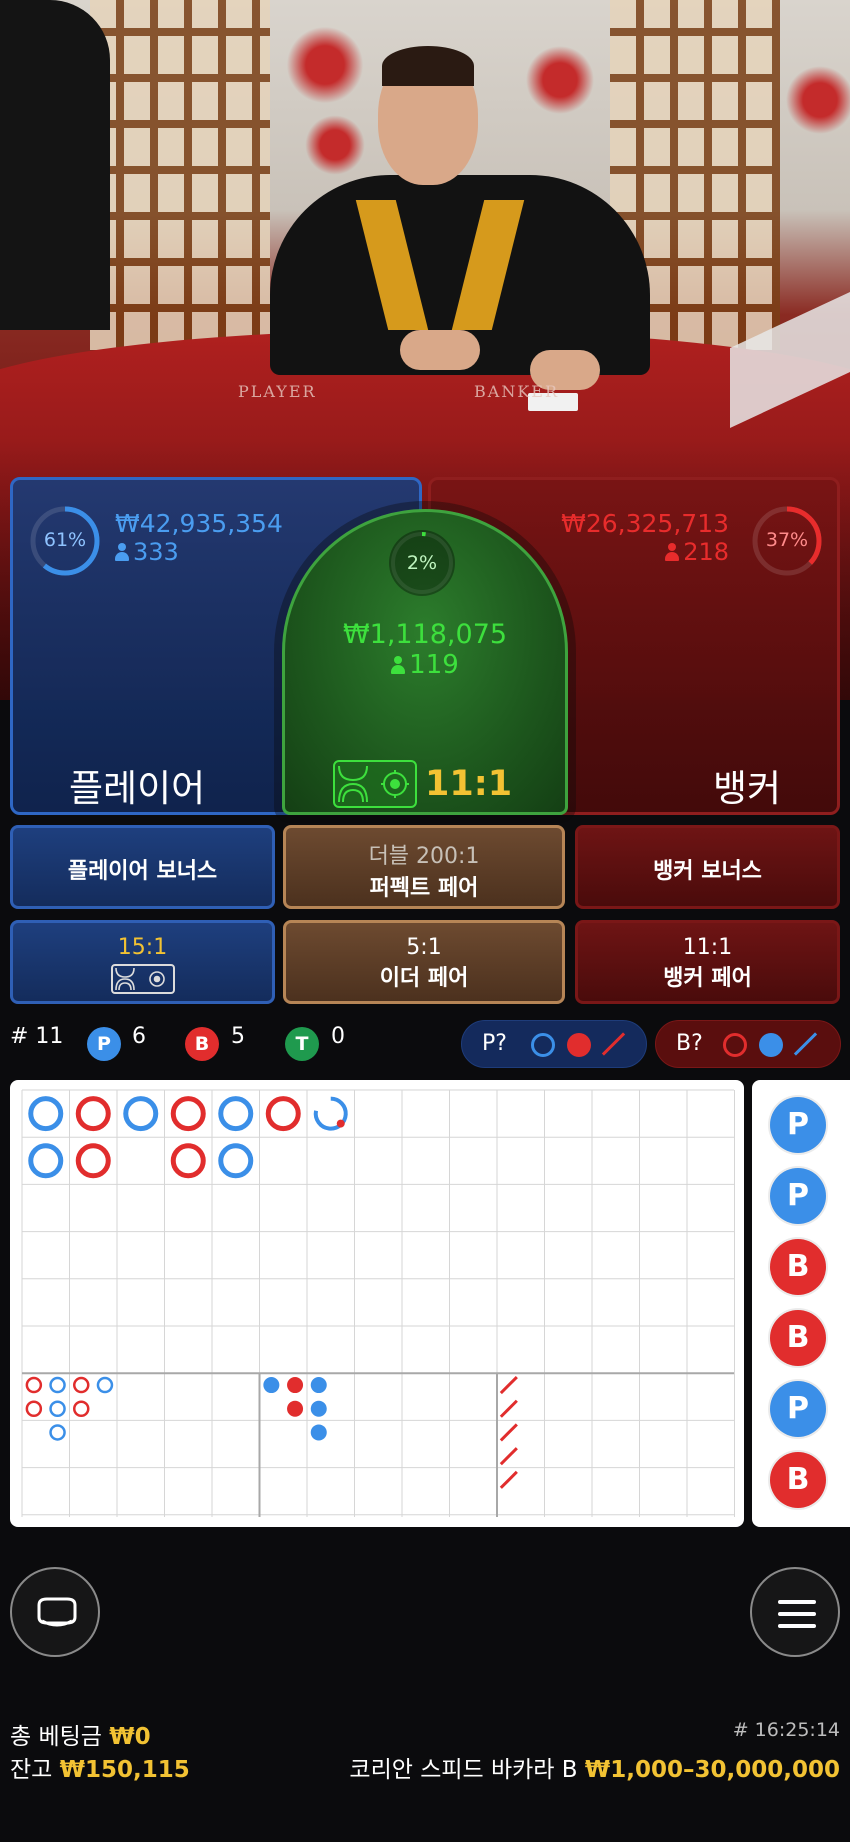 This screenshot has width=850, height=1842. Describe the element at coordinates (124, 1770) in the screenshot. I see `balance-value: ₩150,115` at that location.